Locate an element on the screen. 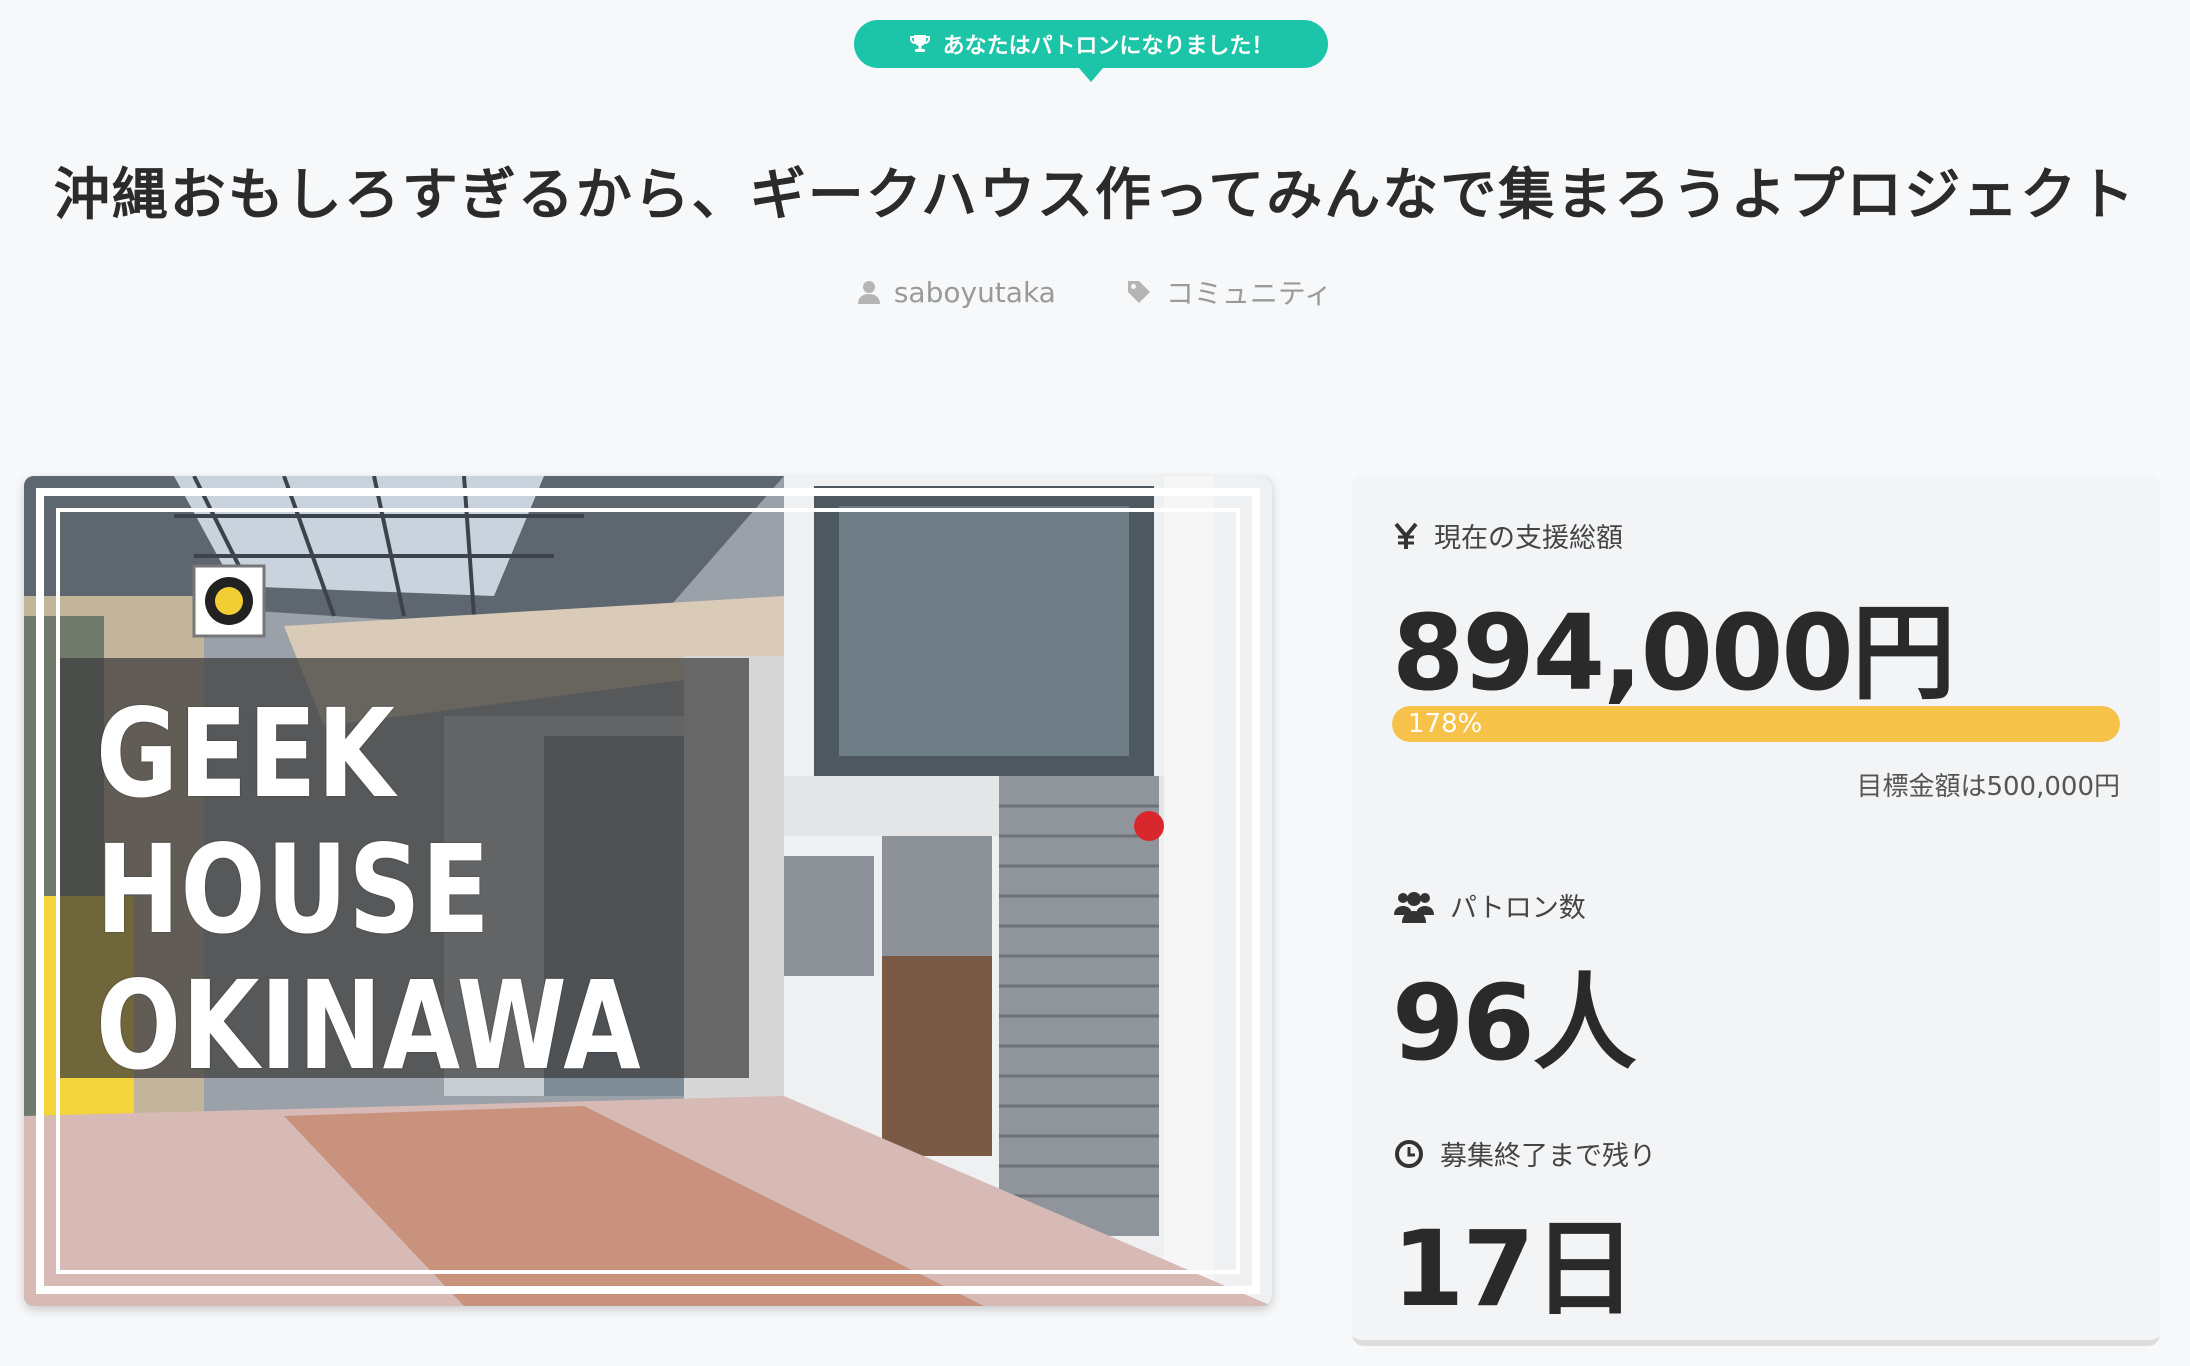 Image resolution: width=2190 pixels, height=1366 pixels. goal-amount: 目標金額は500,000円 is located at coordinates (1988, 787).